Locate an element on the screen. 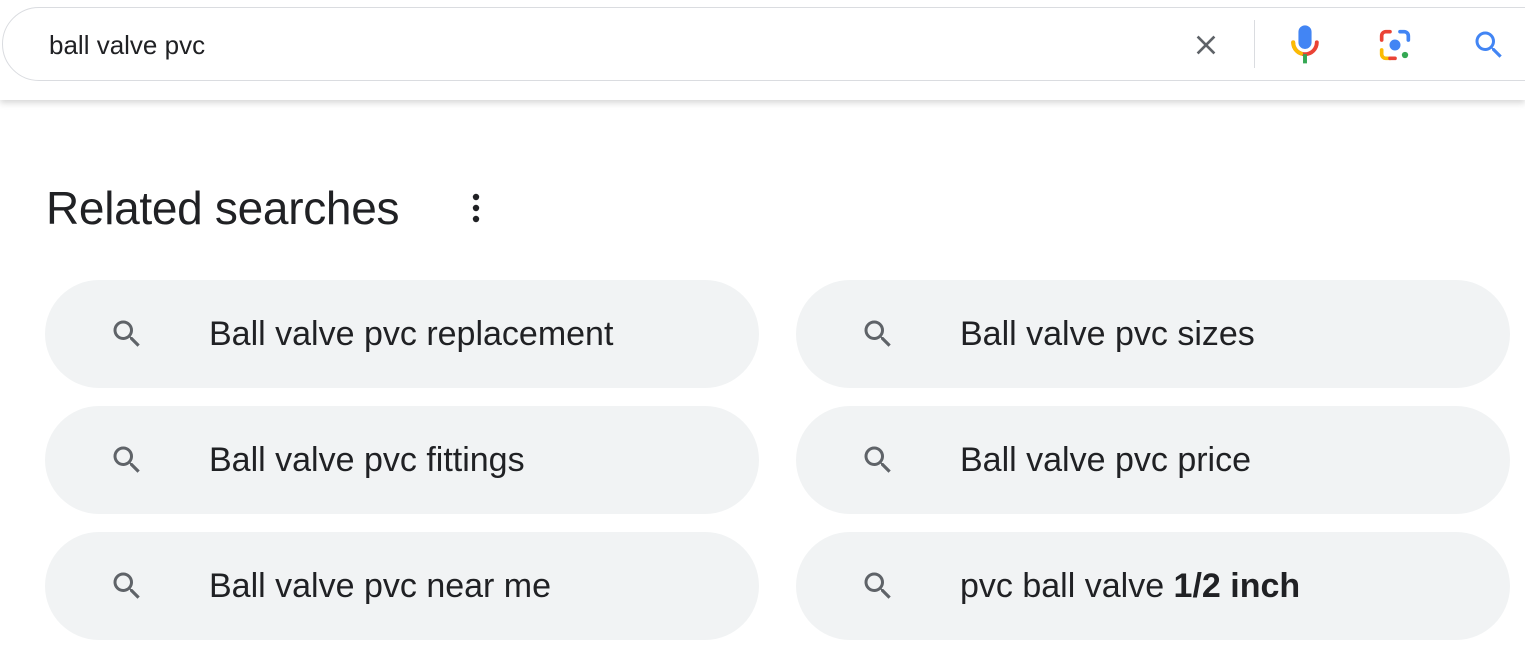  related-search-label: Ball valve pvc sizes is located at coordinates (1107, 334).